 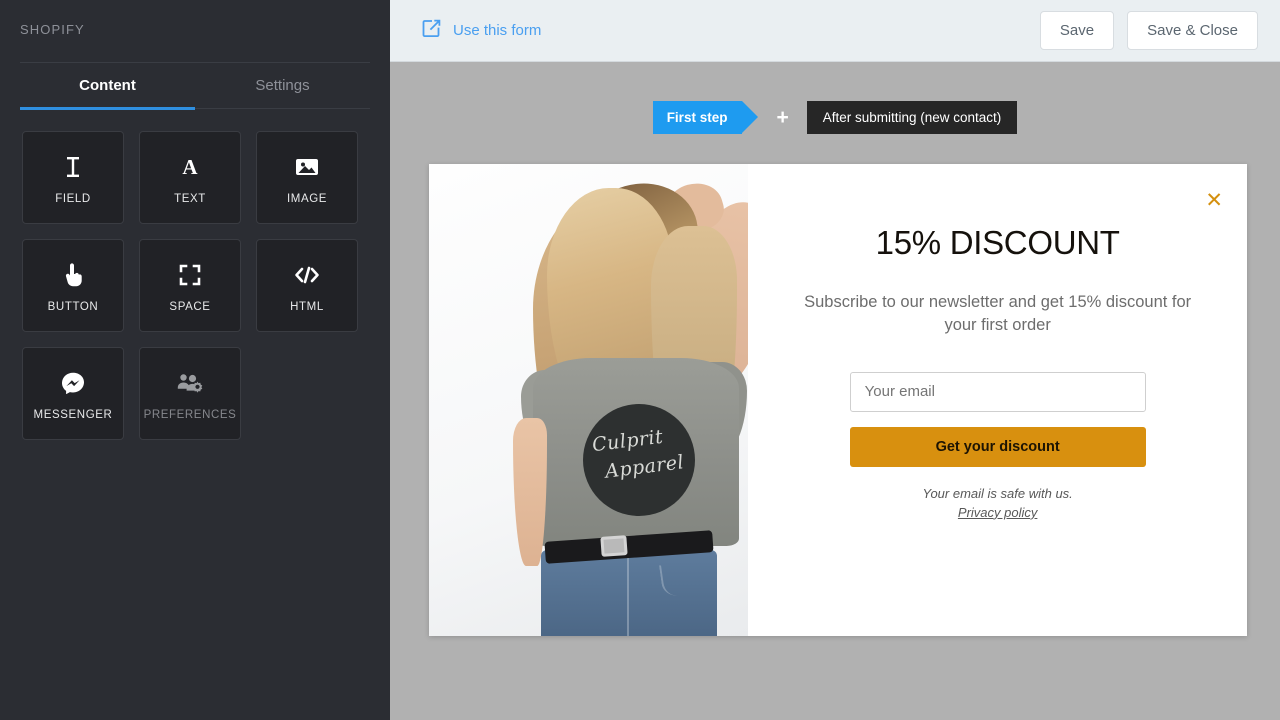 I want to click on palette-tile-button-label: BUTTON, so click(x=73, y=307).